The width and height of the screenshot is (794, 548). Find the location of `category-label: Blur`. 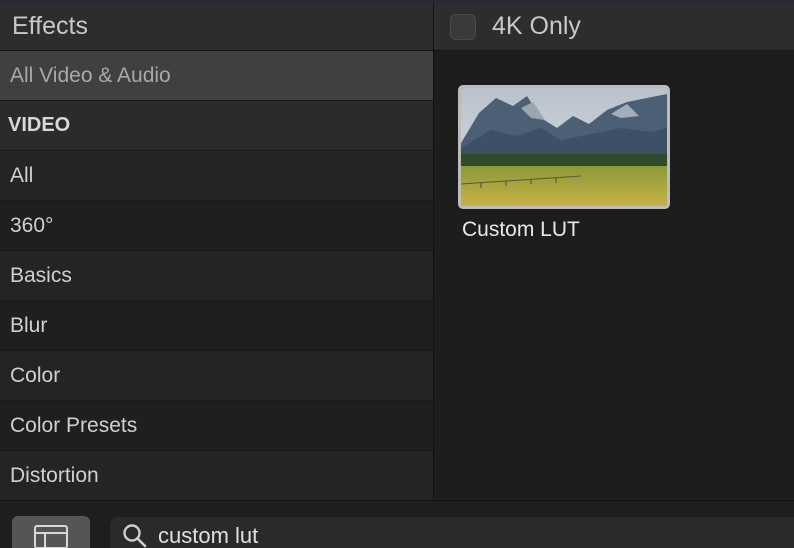

category-label: Blur is located at coordinates (29, 325).